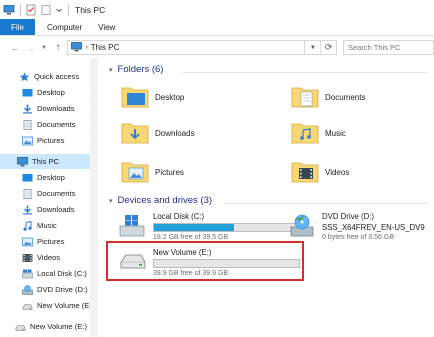 The width and height of the screenshot is (434, 337). I want to click on breadcrumb: This PC, so click(105, 47).